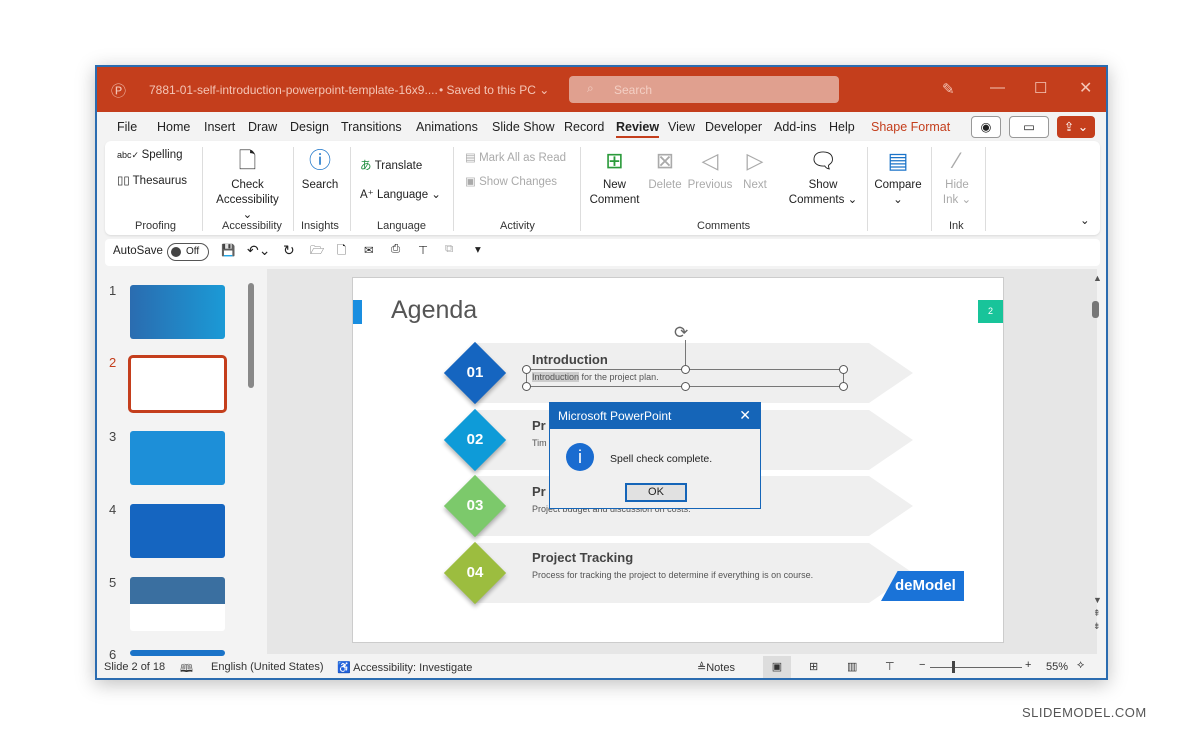 This screenshot has height=743, width=1200. Describe the element at coordinates (638, 129) in the screenshot. I see `tab-review: Review` at that location.